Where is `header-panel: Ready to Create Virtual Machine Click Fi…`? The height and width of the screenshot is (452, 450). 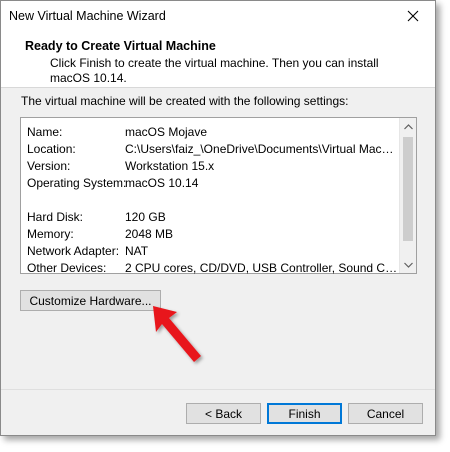 header-panel: Ready to Create Virtual Machine Click Fi… is located at coordinates (218, 59).